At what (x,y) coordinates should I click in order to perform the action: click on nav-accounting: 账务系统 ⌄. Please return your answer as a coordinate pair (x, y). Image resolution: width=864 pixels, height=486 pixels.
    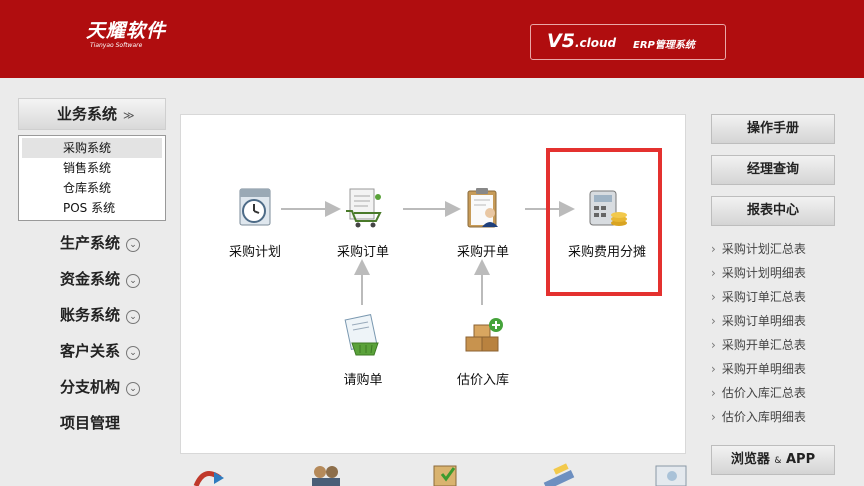
    Looking at the image, I should click on (92, 315).